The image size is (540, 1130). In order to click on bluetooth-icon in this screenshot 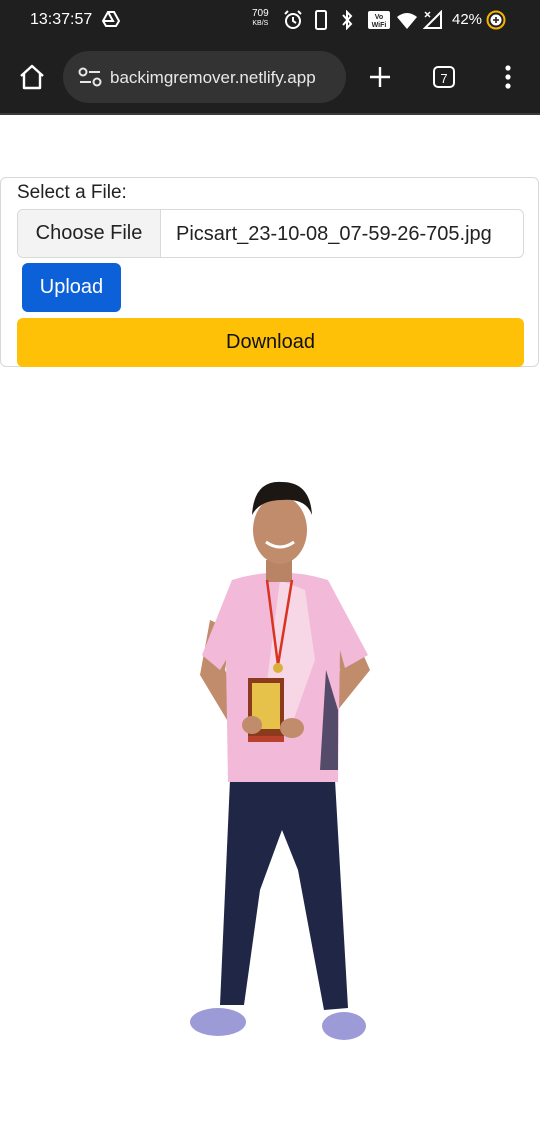, I will do `click(347, 20)`.